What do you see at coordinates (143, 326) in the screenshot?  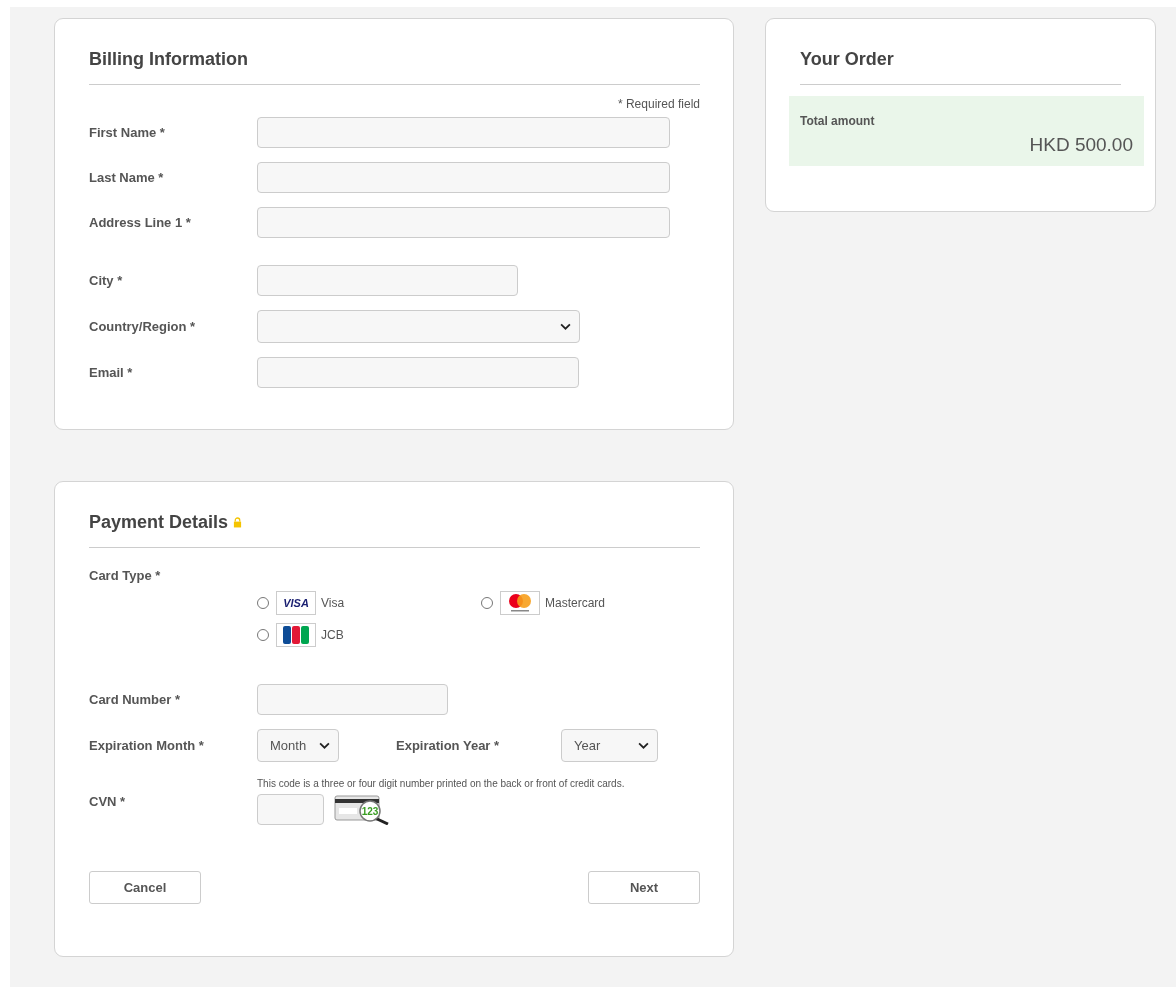 I see `field-label: Country/Region *` at bounding box center [143, 326].